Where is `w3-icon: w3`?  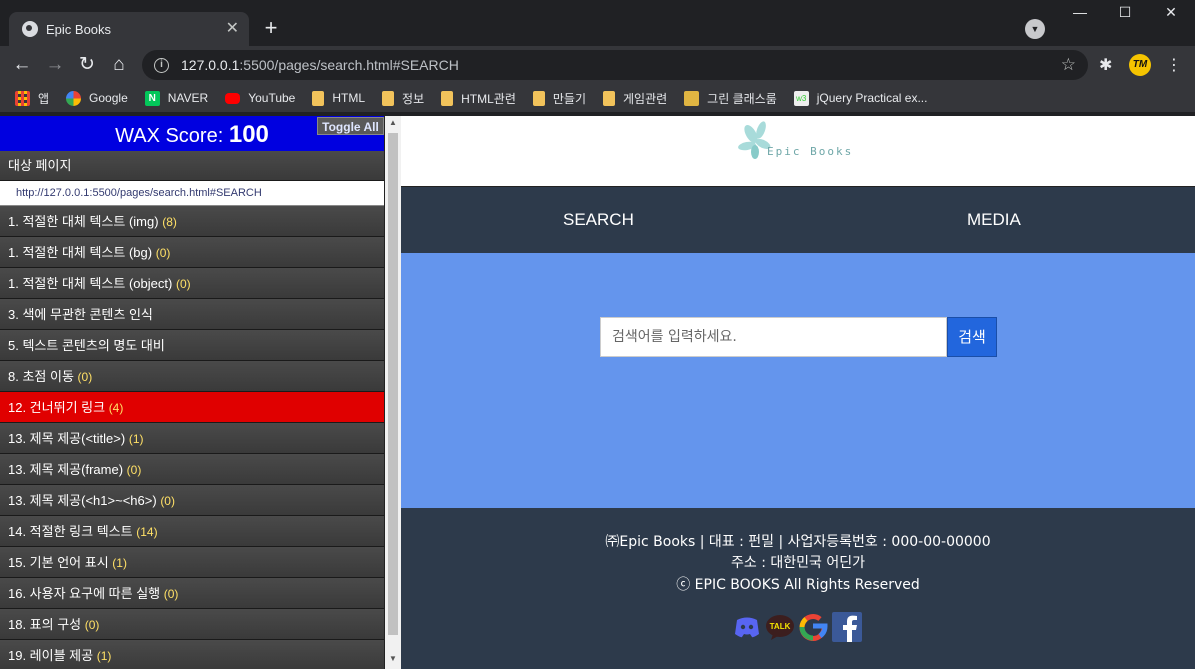
w3-icon: w3 is located at coordinates (801, 98).